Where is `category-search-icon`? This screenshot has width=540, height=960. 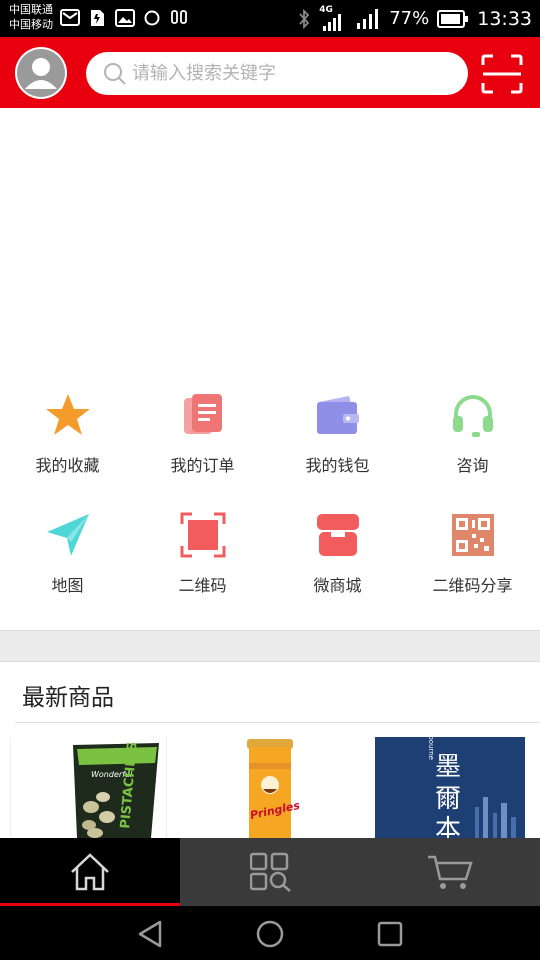 category-search-icon is located at coordinates (270, 872).